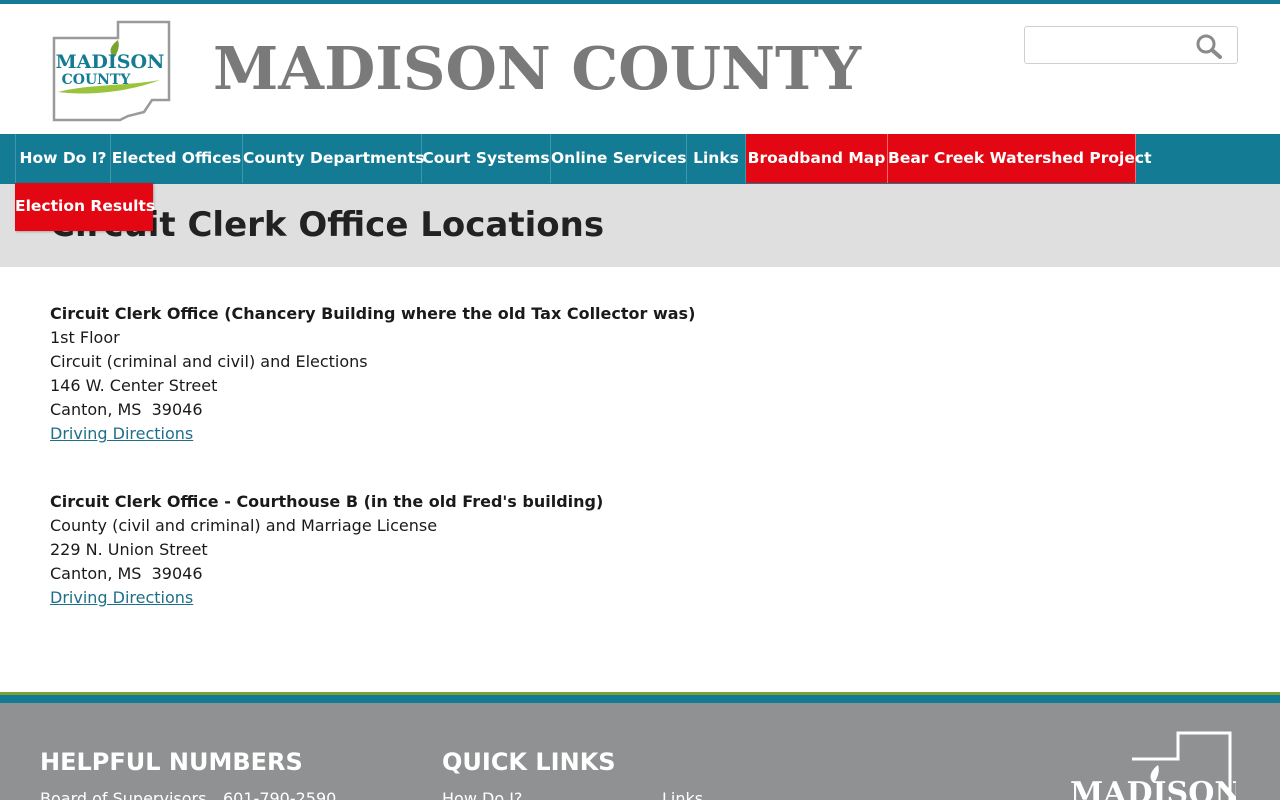 The height and width of the screenshot is (809, 1280). What do you see at coordinates (619, 158) in the screenshot?
I see `nav-item-online-services: Online Services` at bounding box center [619, 158].